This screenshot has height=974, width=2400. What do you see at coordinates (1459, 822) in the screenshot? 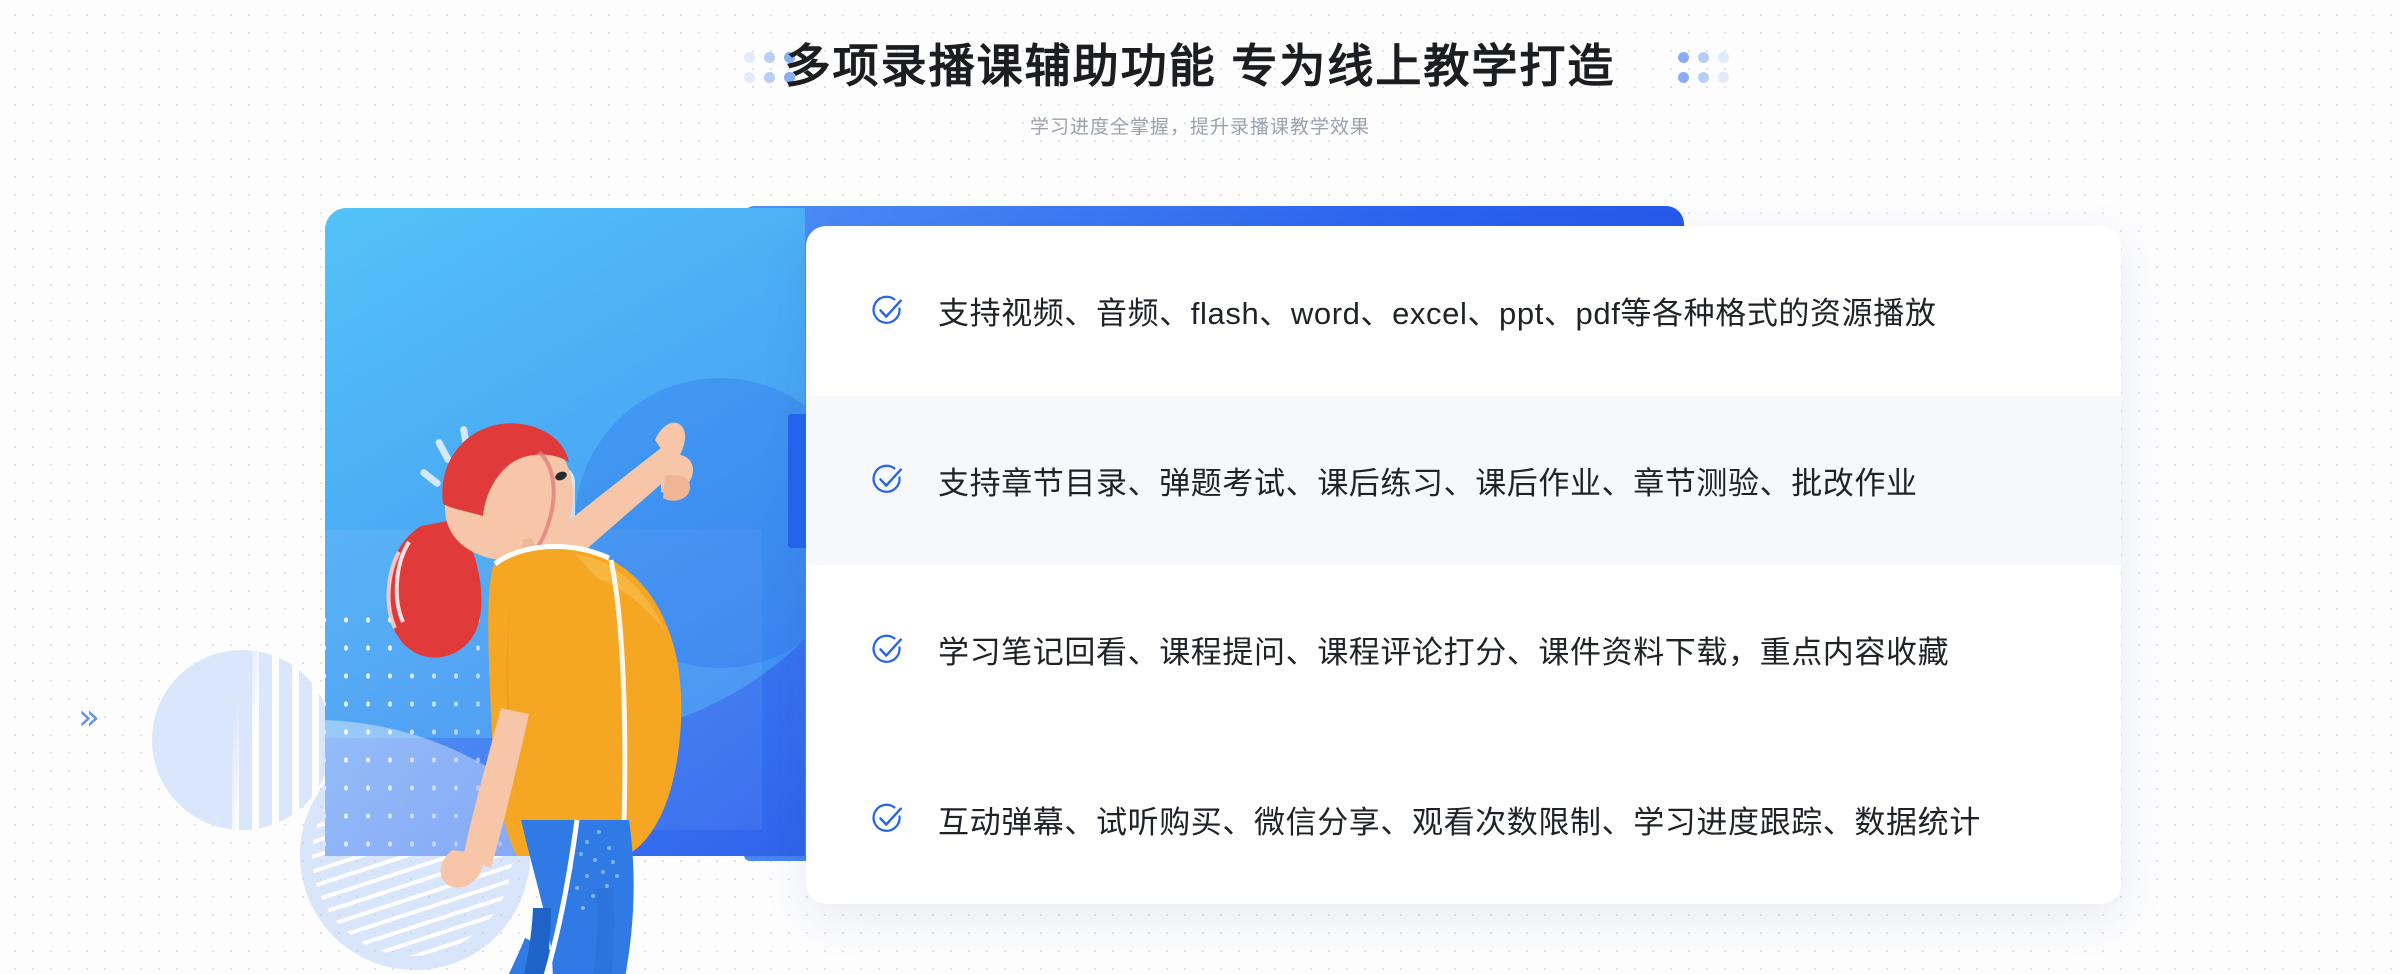
I see `feature-text: 互动弹幕、试听购买、微信分享、观看次数限制、学习进度跟踪、数据统计` at bounding box center [1459, 822].